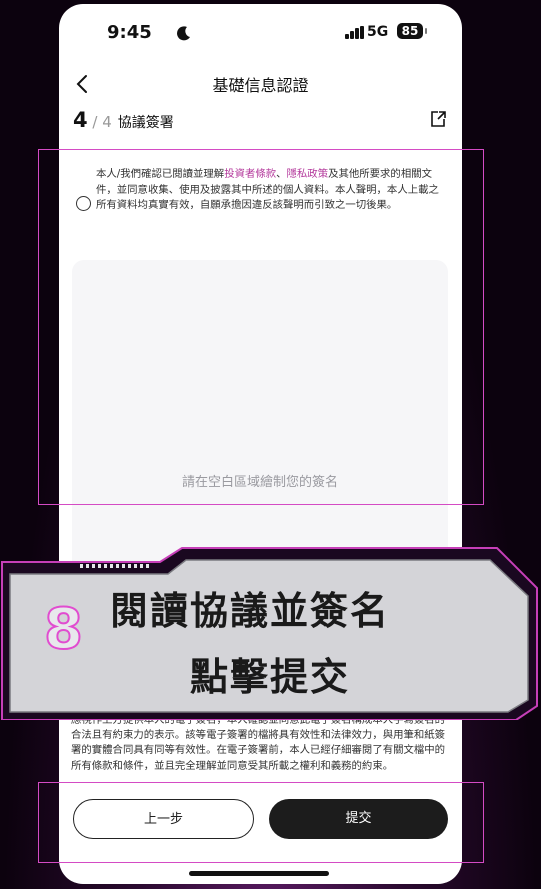 The image size is (541, 889). I want to click on status-time: 9:45, so click(129, 32).